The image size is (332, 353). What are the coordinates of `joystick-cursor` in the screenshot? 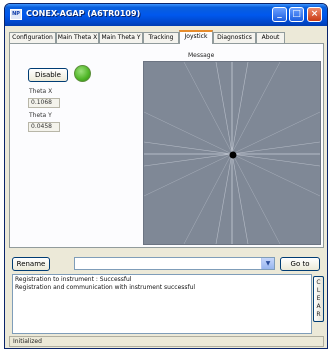 It's located at (233, 155).